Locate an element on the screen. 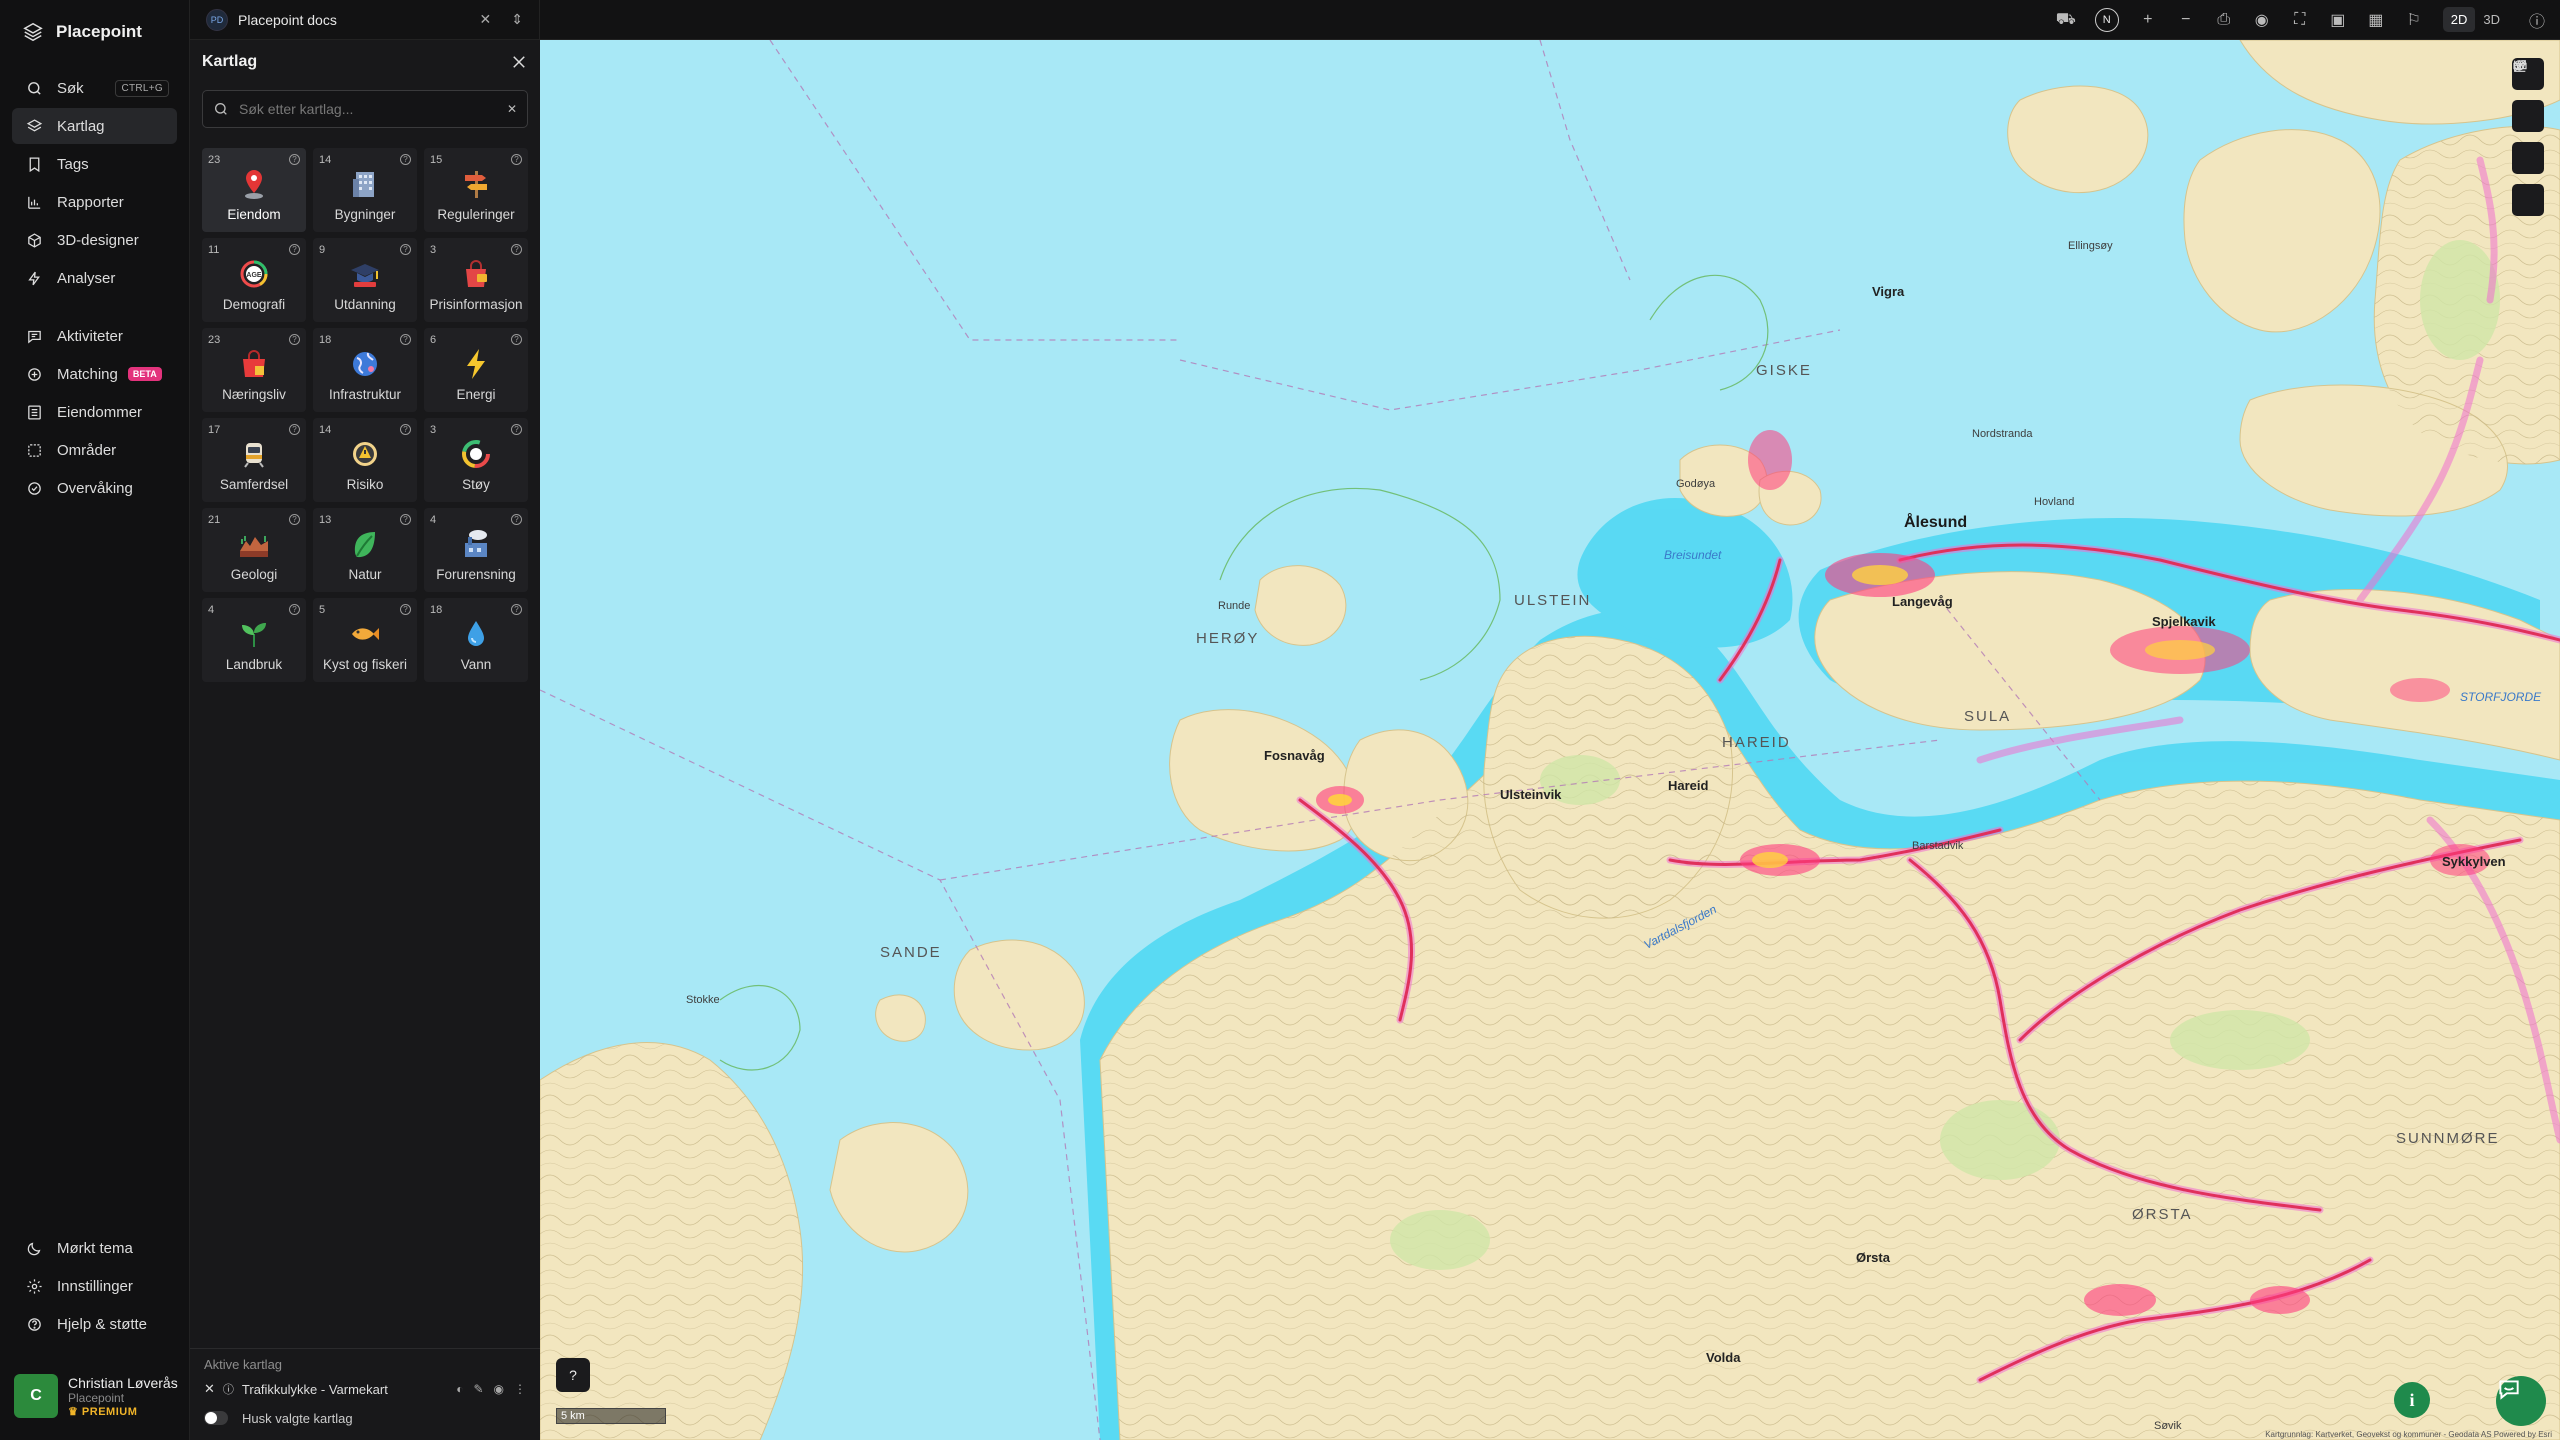 The image size is (2560, 1440). nav-item-tags: Tags is located at coordinates (94, 164).